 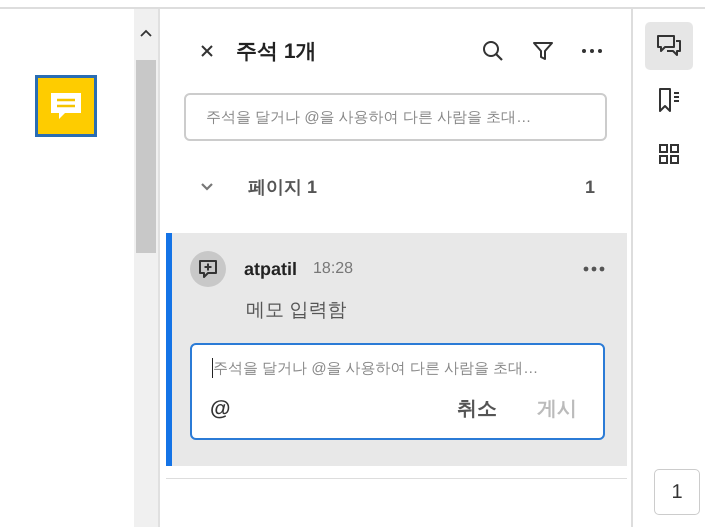 I want to click on page-group-label: 페이지 1, so click(x=283, y=187).